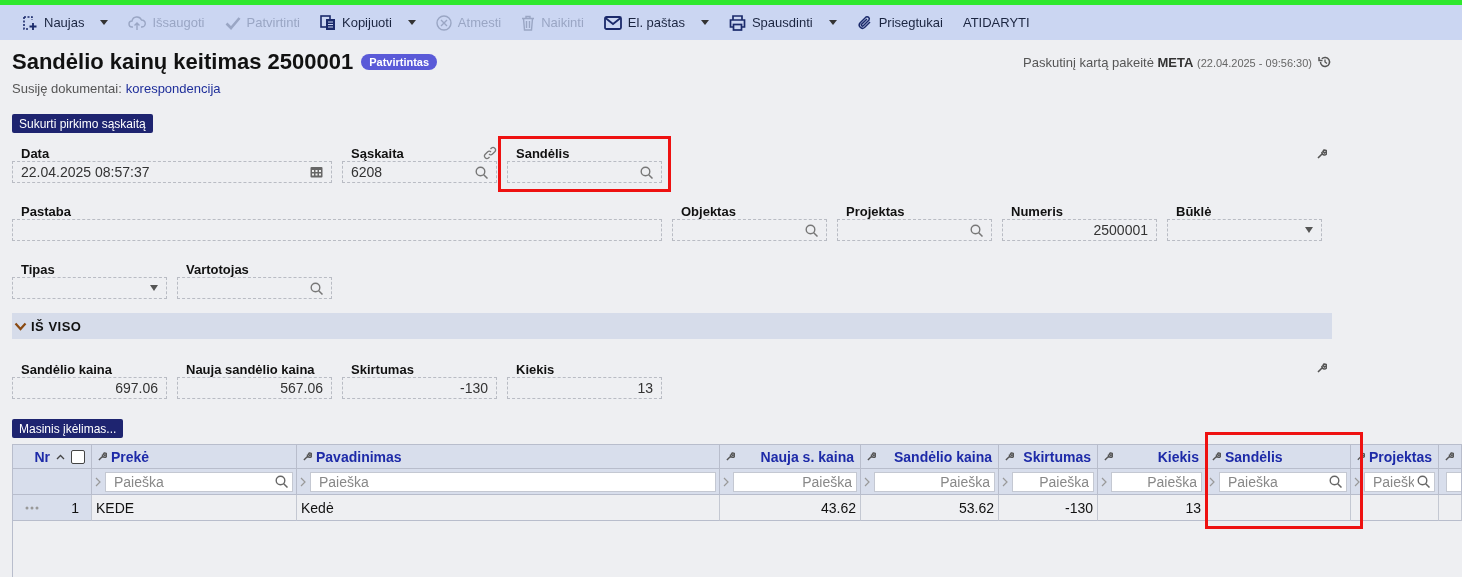  I want to click on column-header, so click(1450, 456).